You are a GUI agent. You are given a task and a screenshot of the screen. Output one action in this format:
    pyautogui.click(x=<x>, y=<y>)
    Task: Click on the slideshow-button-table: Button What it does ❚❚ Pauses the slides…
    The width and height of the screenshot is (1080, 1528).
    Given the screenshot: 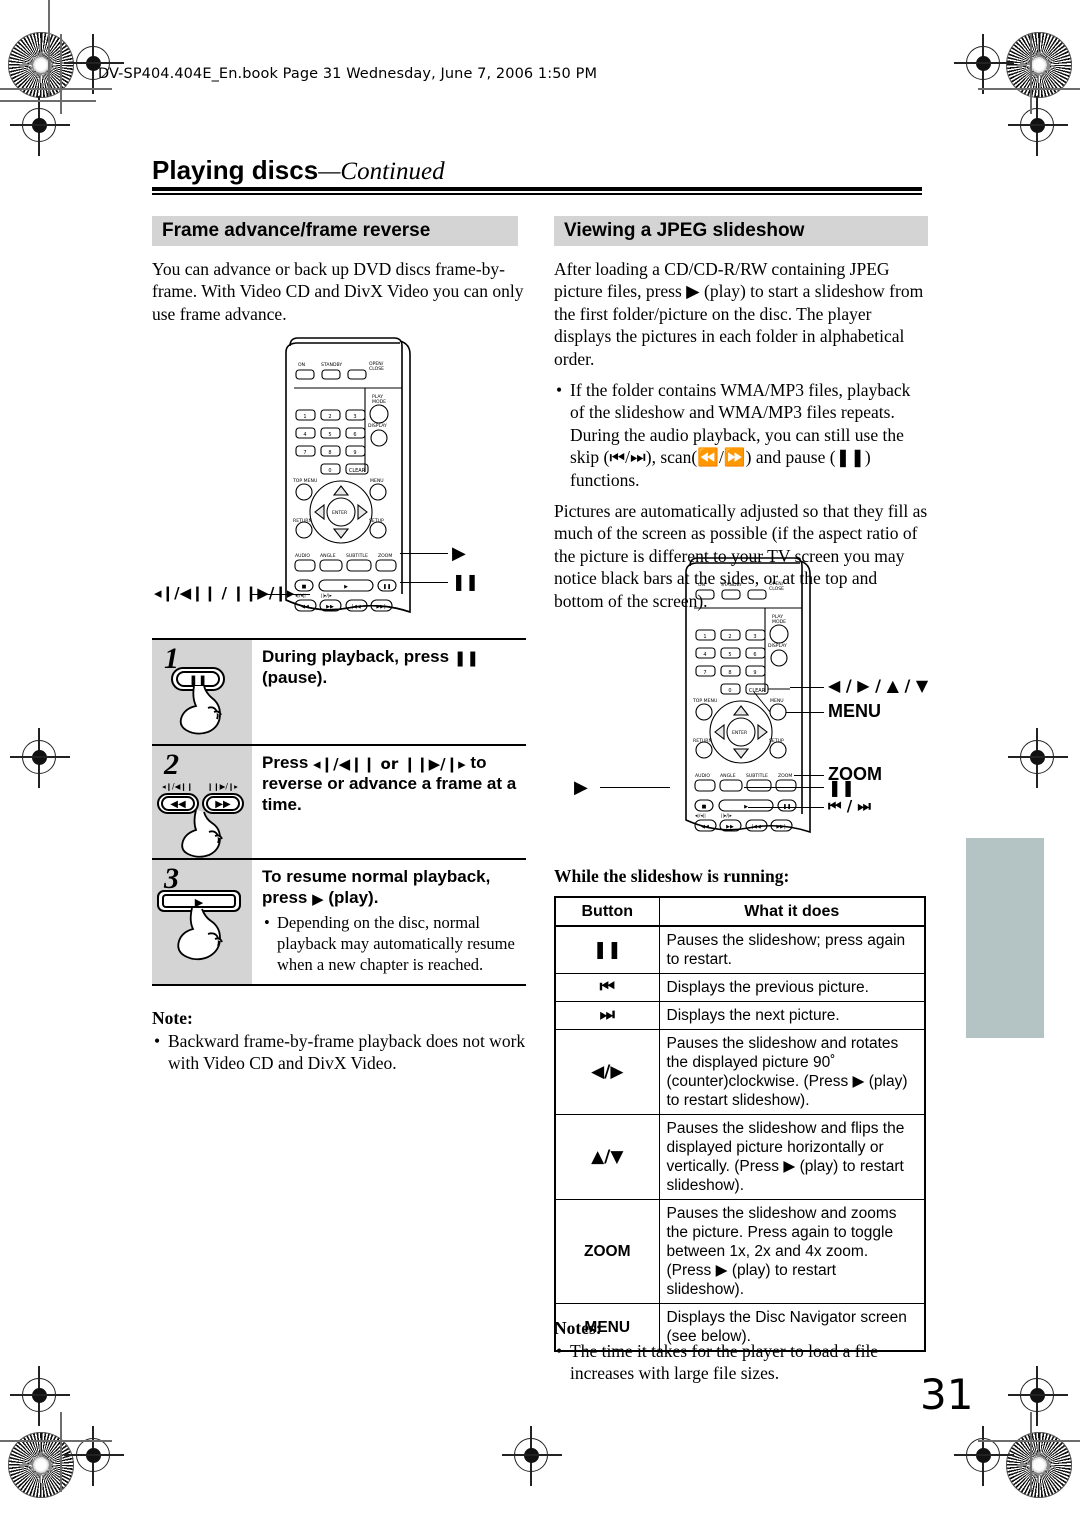 What is the action you would take?
    pyautogui.click(x=740, y=1124)
    